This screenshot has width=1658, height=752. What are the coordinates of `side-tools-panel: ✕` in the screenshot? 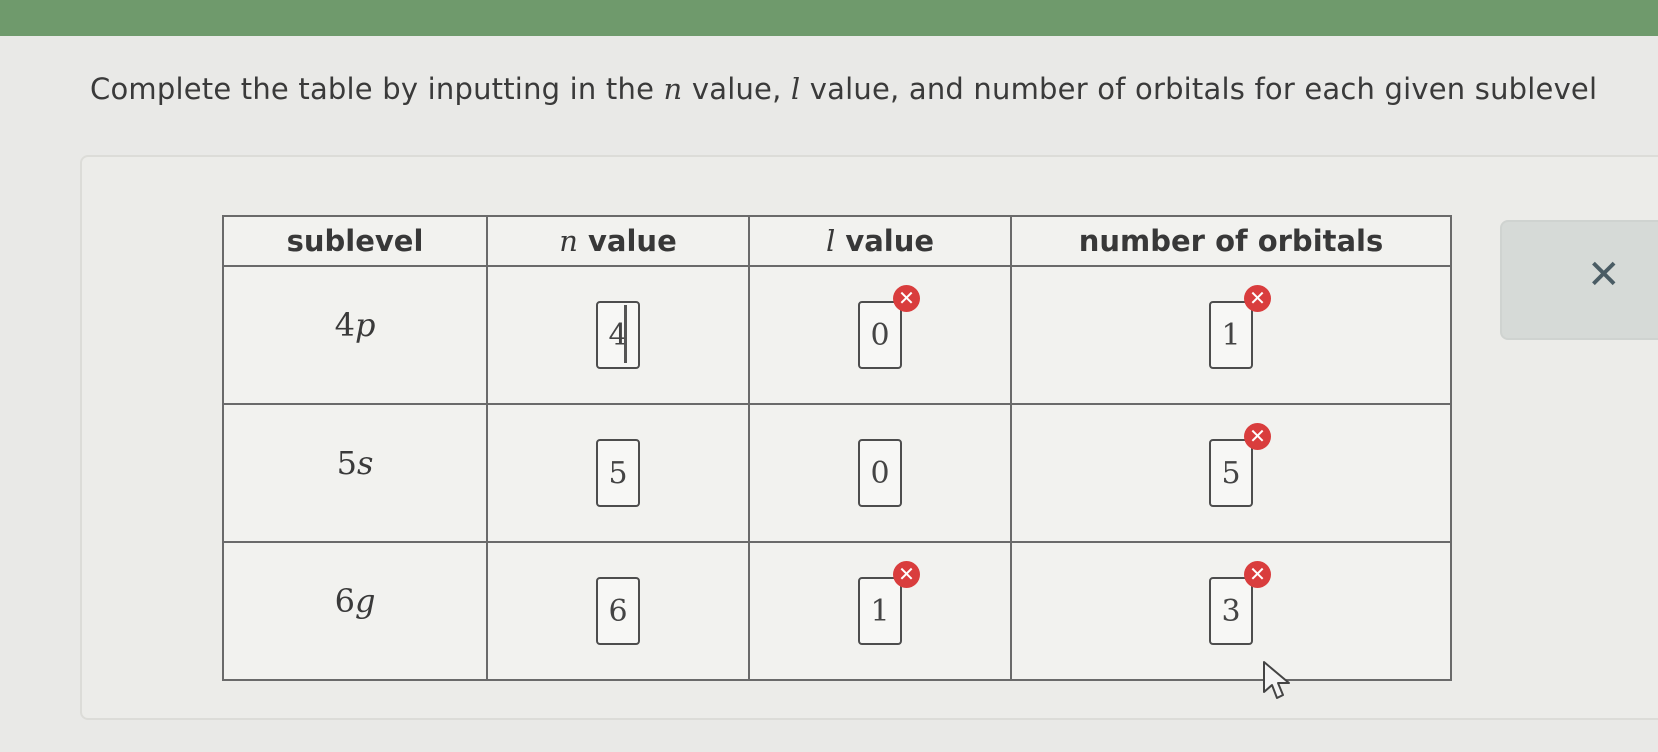 It's located at (1579, 280).